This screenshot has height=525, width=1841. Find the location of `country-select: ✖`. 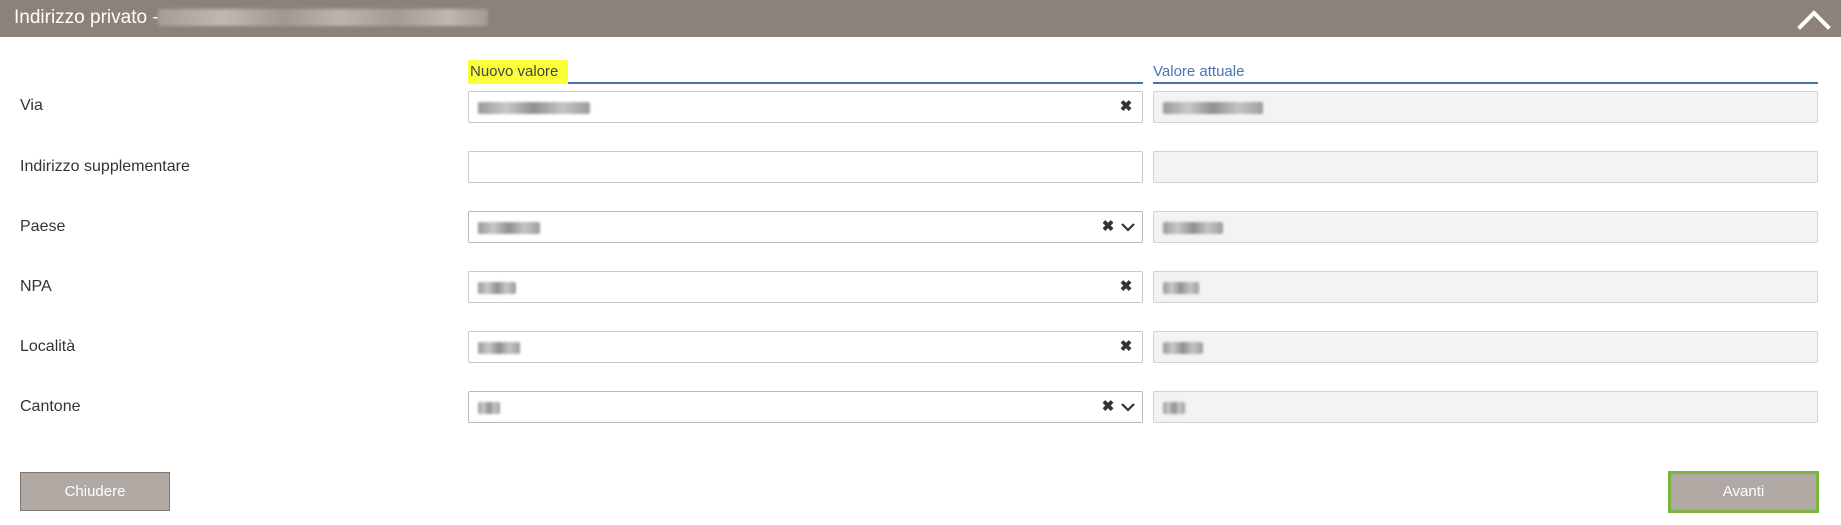

country-select: ✖ is located at coordinates (805, 227).